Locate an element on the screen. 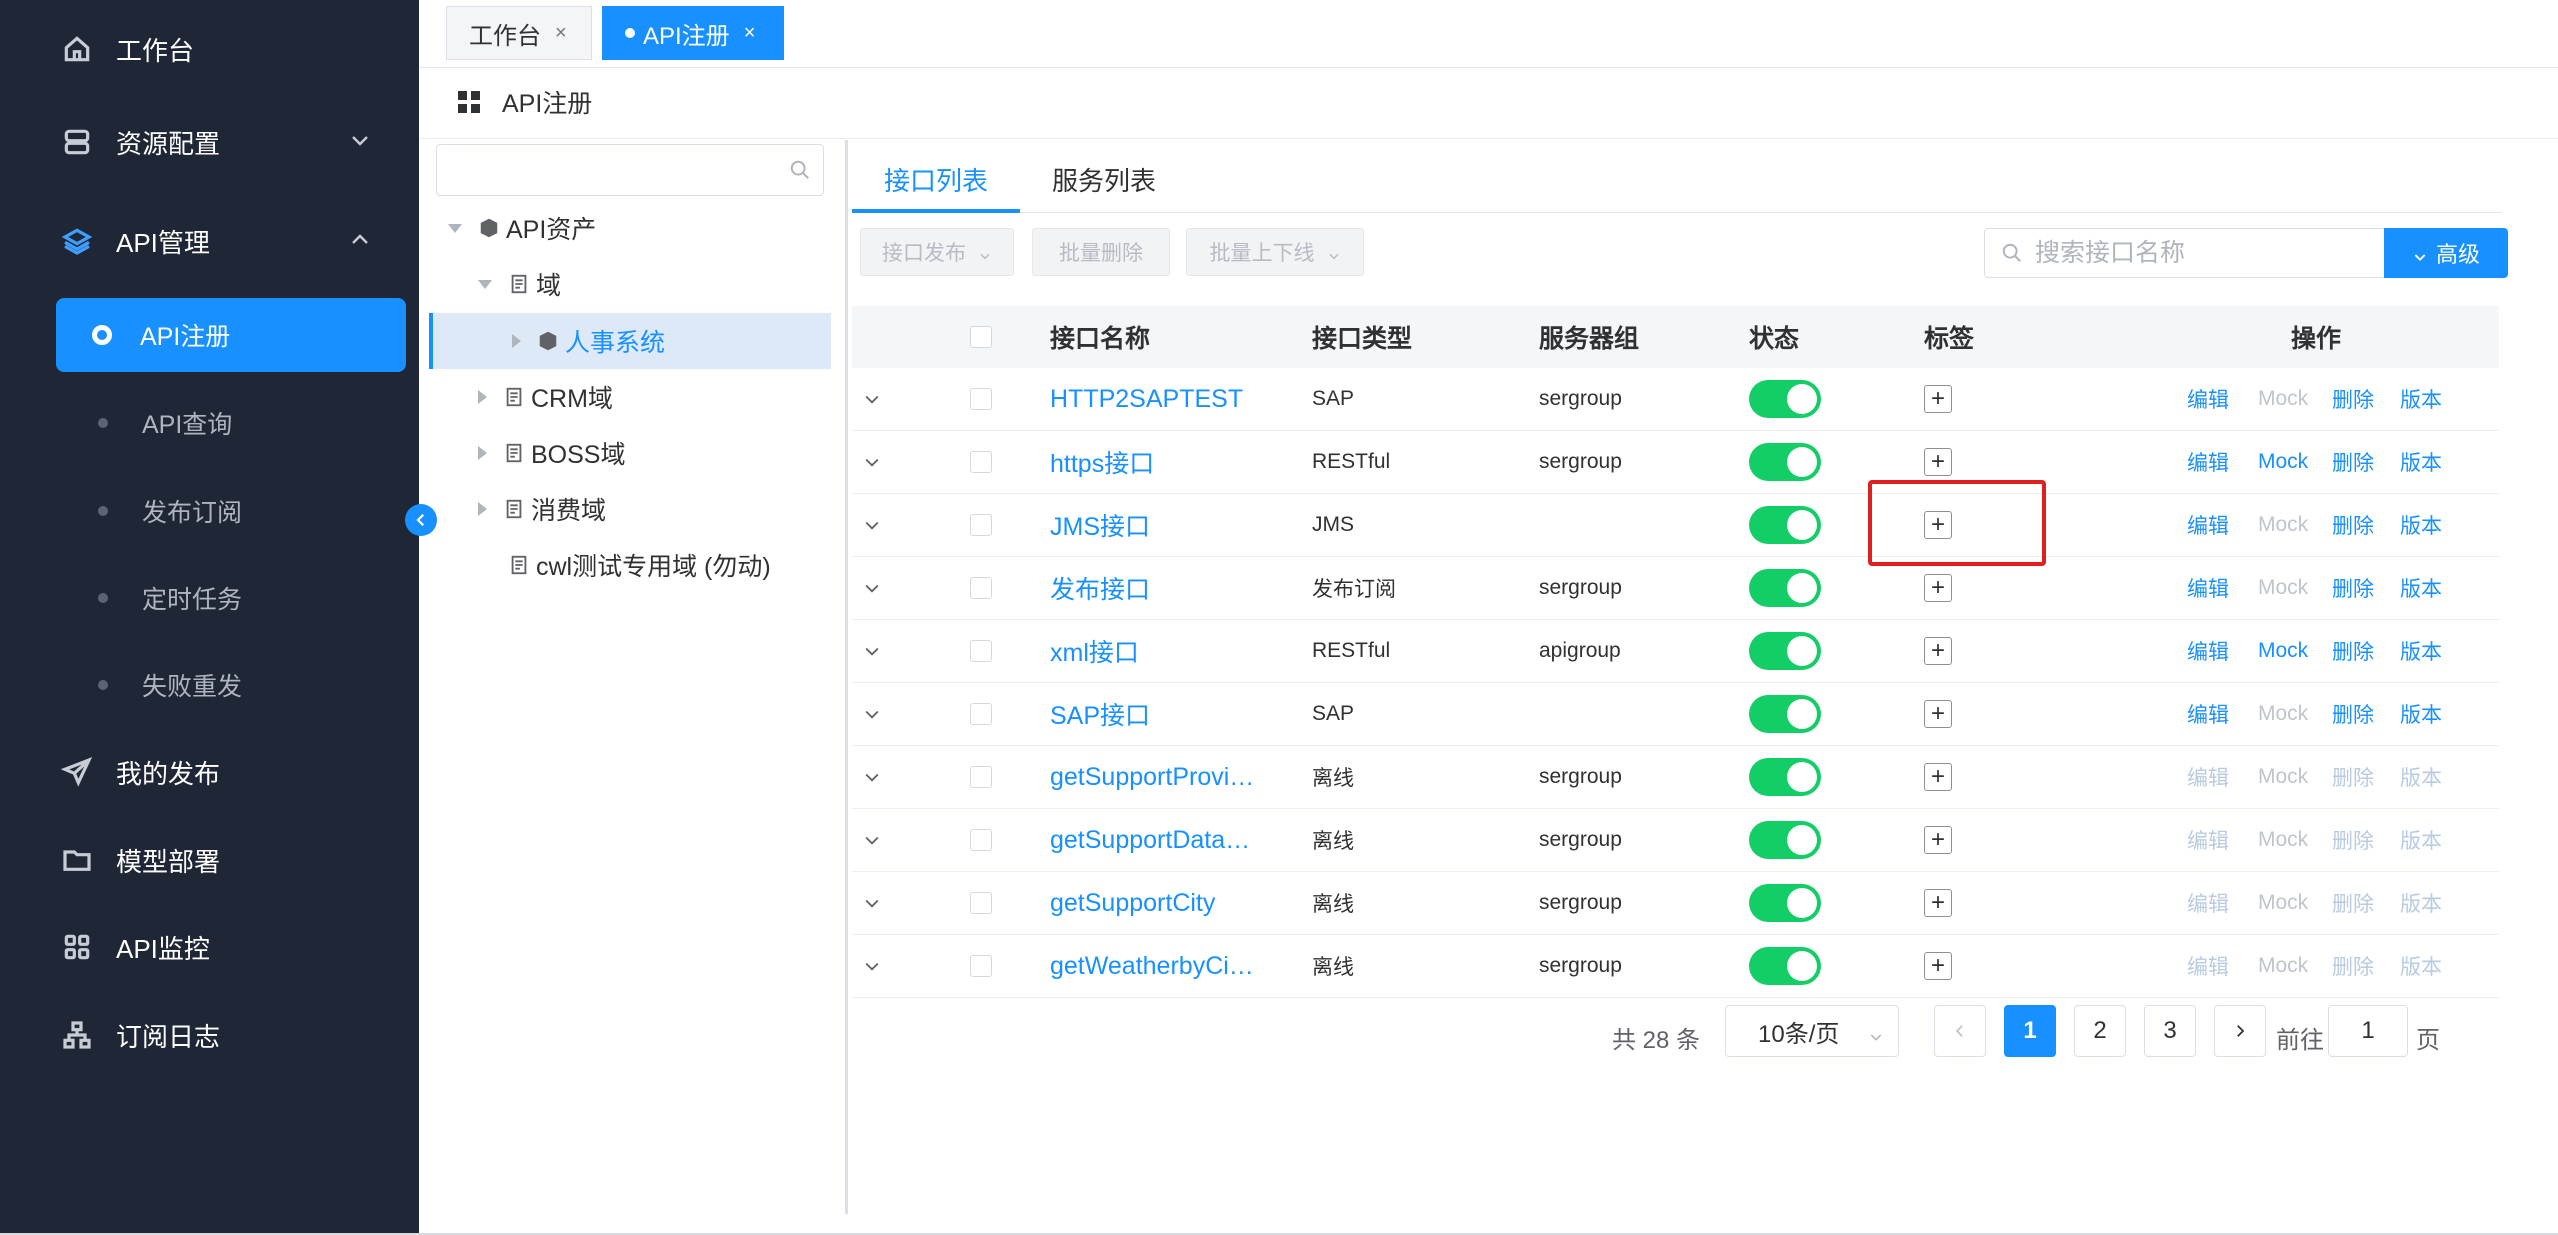  advanced-button: 高级 is located at coordinates (2446, 253).